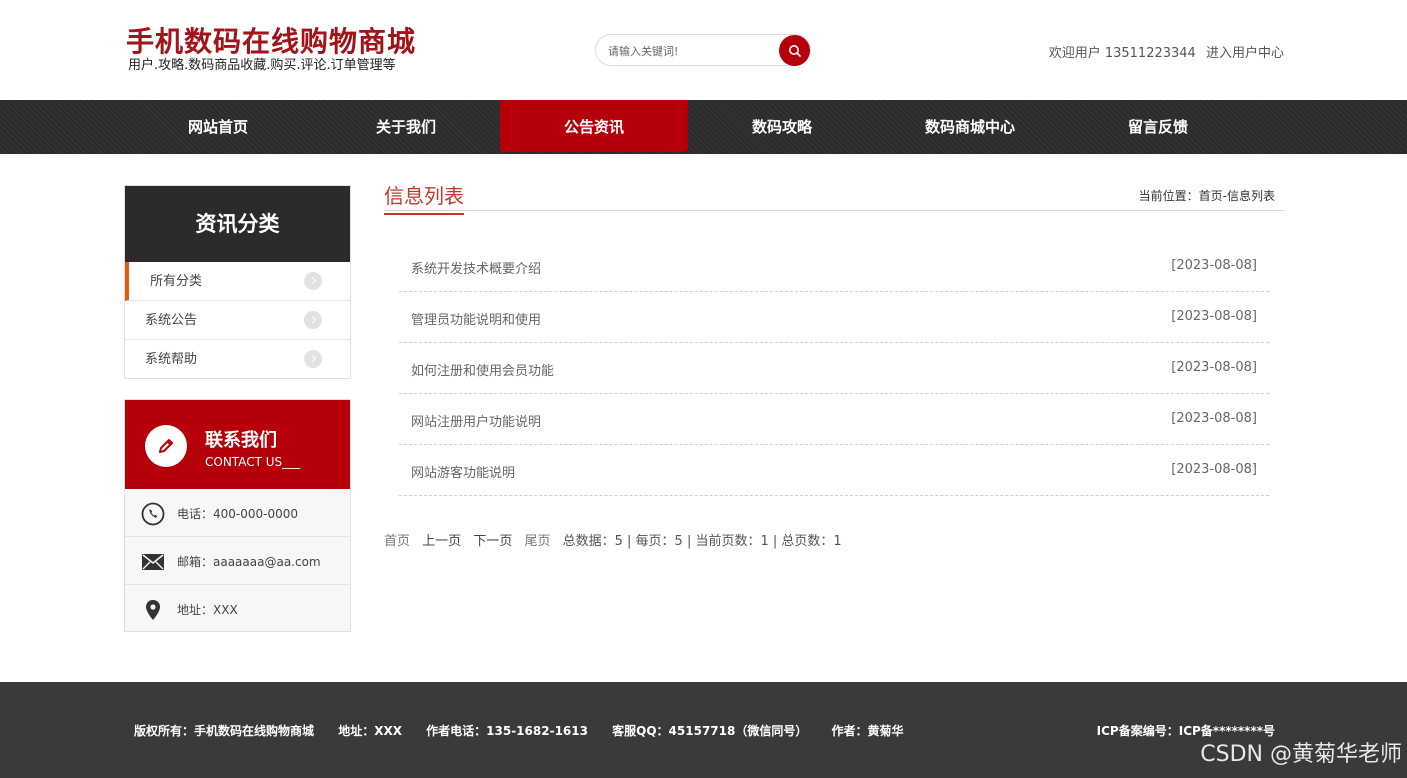 This screenshot has height=778, width=1407. Describe the element at coordinates (237, 320) in the screenshot. I see `category-item-announcements: 系统公告` at that location.